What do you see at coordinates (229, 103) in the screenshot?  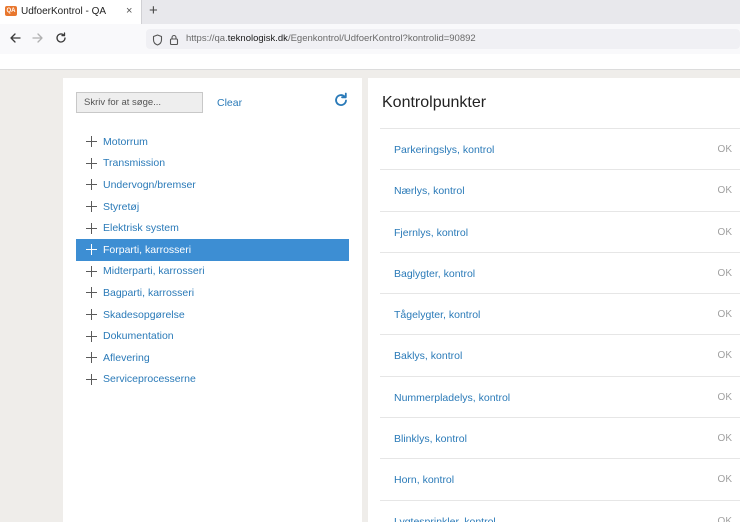 I see `clear-button: Clear` at bounding box center [229, 103].